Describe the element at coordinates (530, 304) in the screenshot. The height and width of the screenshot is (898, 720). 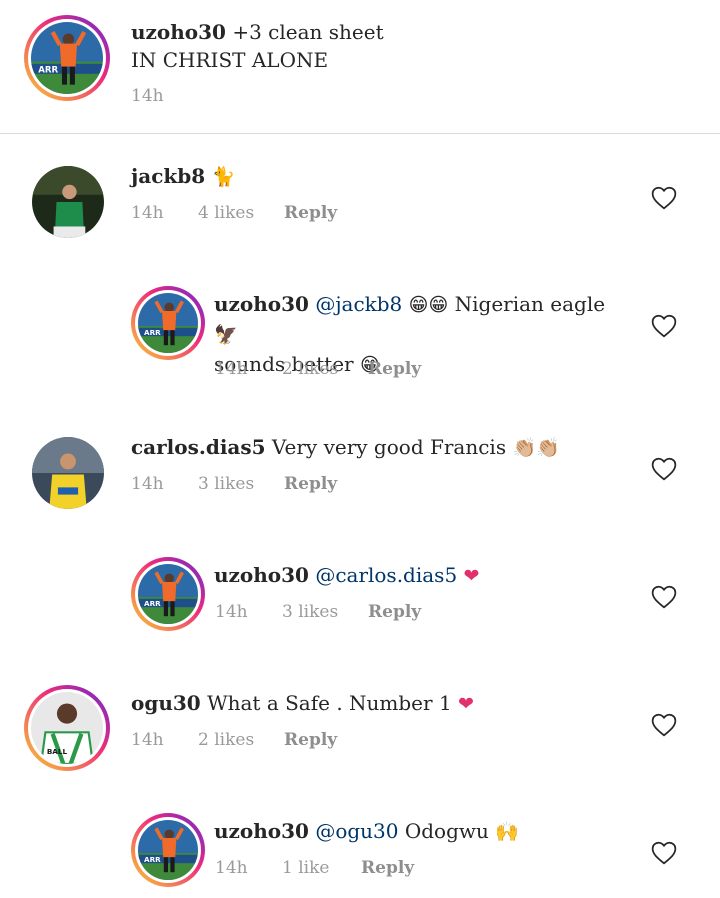
I see `comment-text: Nigerian eagle` at that location.